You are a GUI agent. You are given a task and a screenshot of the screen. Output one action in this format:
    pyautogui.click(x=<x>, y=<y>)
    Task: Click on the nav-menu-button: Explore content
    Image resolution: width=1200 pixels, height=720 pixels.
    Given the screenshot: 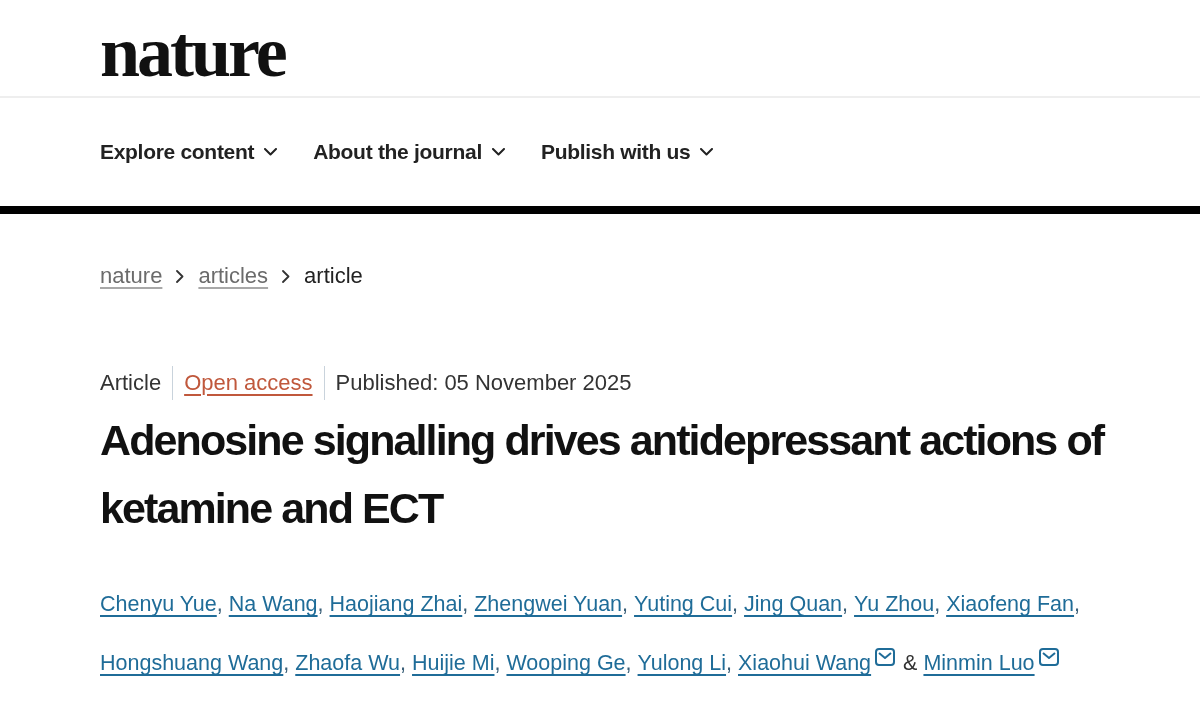 What is the action you would take?
    pyautogui.click(x=189, y=152)
    